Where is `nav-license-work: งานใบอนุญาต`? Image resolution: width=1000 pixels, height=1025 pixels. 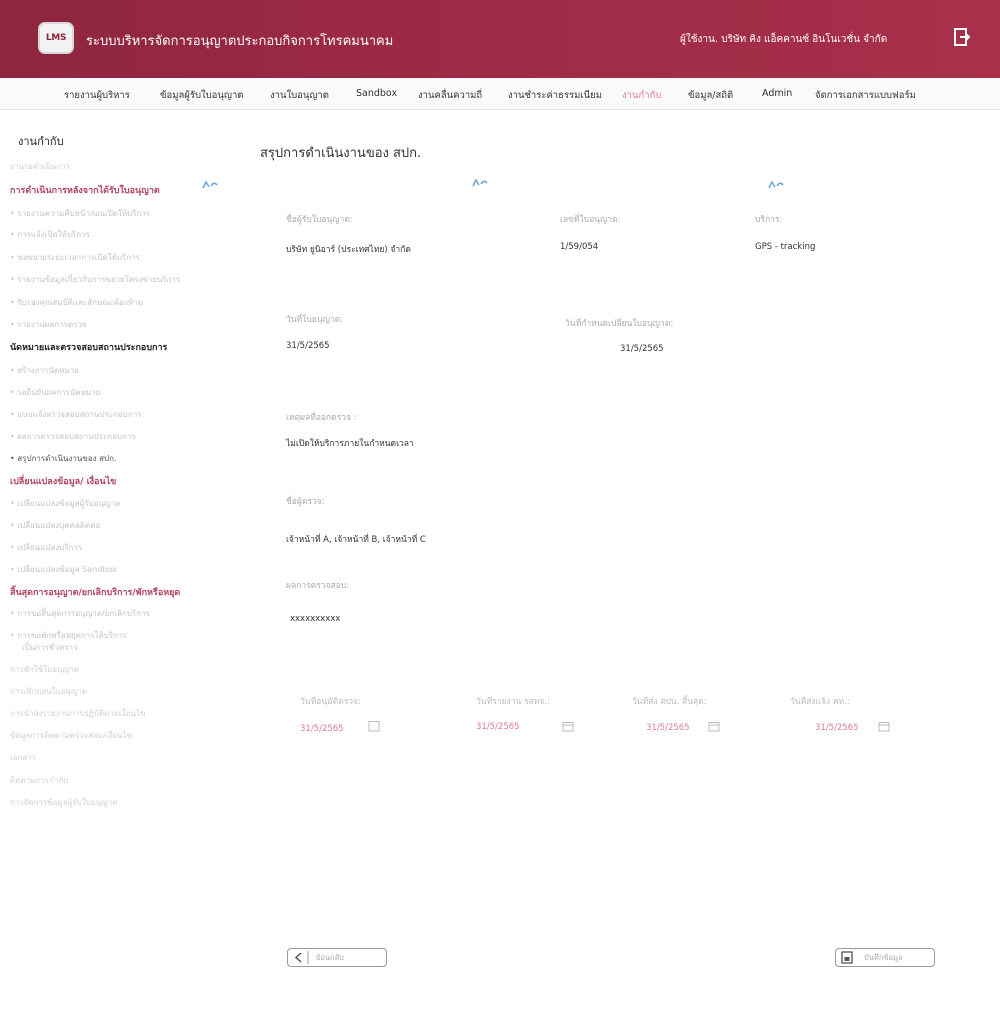
nav-license-work: งานใบอนุญาต is located at coordinates (299, 95).